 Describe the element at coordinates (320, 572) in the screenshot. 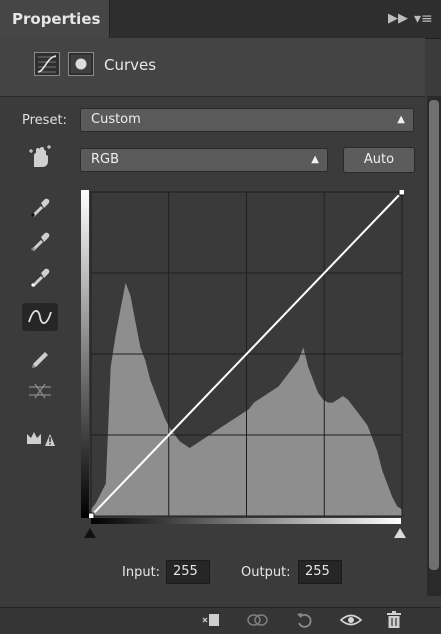

I see `output-field: 255` at that location.